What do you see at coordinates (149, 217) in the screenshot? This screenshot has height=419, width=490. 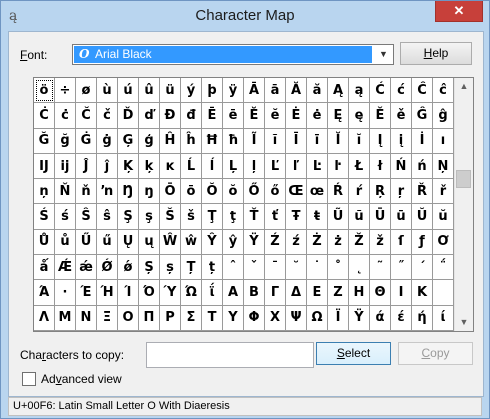 I see `character-cell: ş` at bounding box center [149, 217].